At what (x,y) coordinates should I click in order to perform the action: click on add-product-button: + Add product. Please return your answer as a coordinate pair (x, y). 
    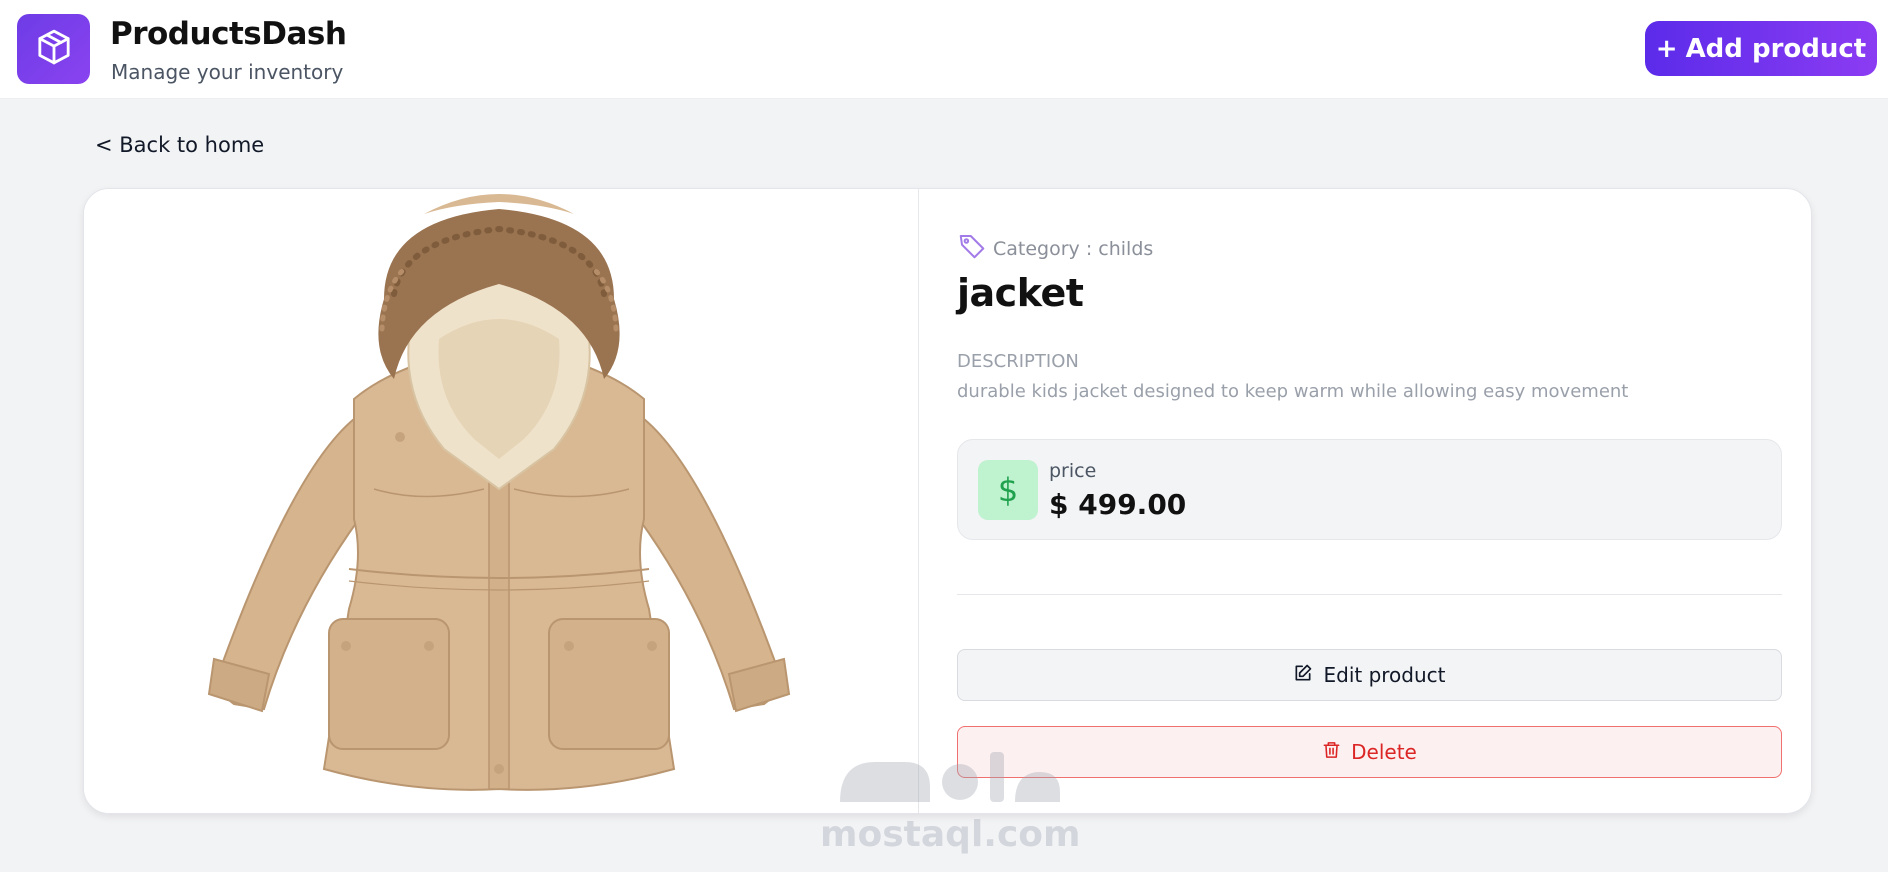
    Looking at the image, I should click on (1761, 48).